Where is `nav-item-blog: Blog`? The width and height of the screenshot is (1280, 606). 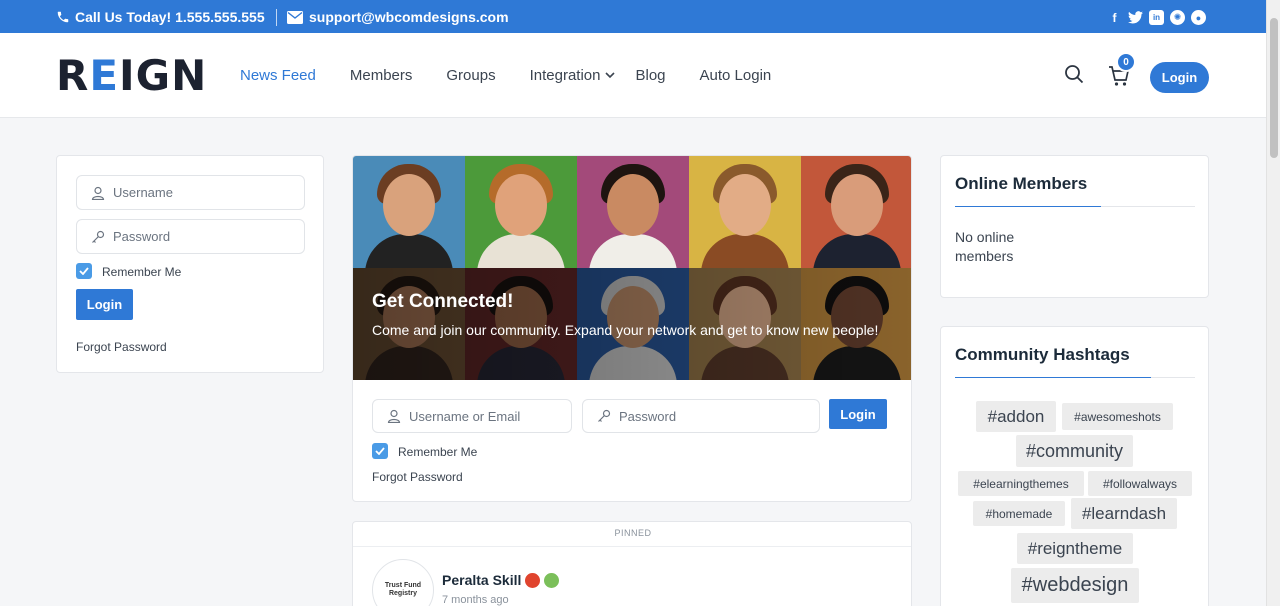 nav-item-blog: Blog is located at coordinates (650, 75).